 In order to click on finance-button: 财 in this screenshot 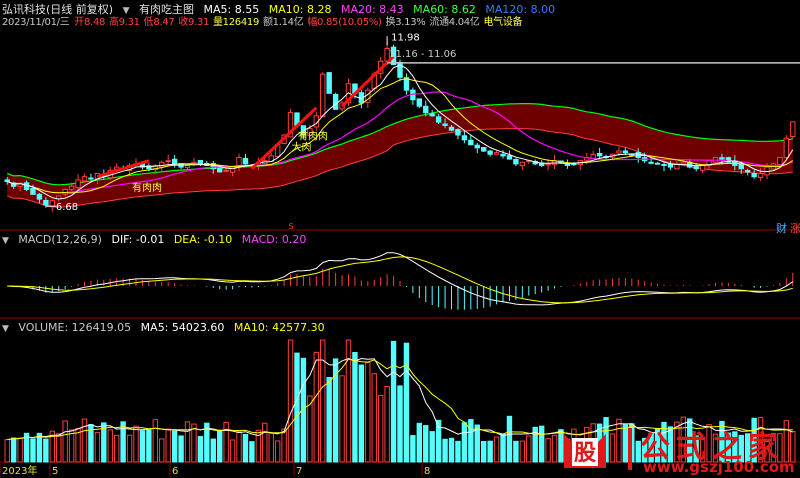, I will do `click(781, 228)`.